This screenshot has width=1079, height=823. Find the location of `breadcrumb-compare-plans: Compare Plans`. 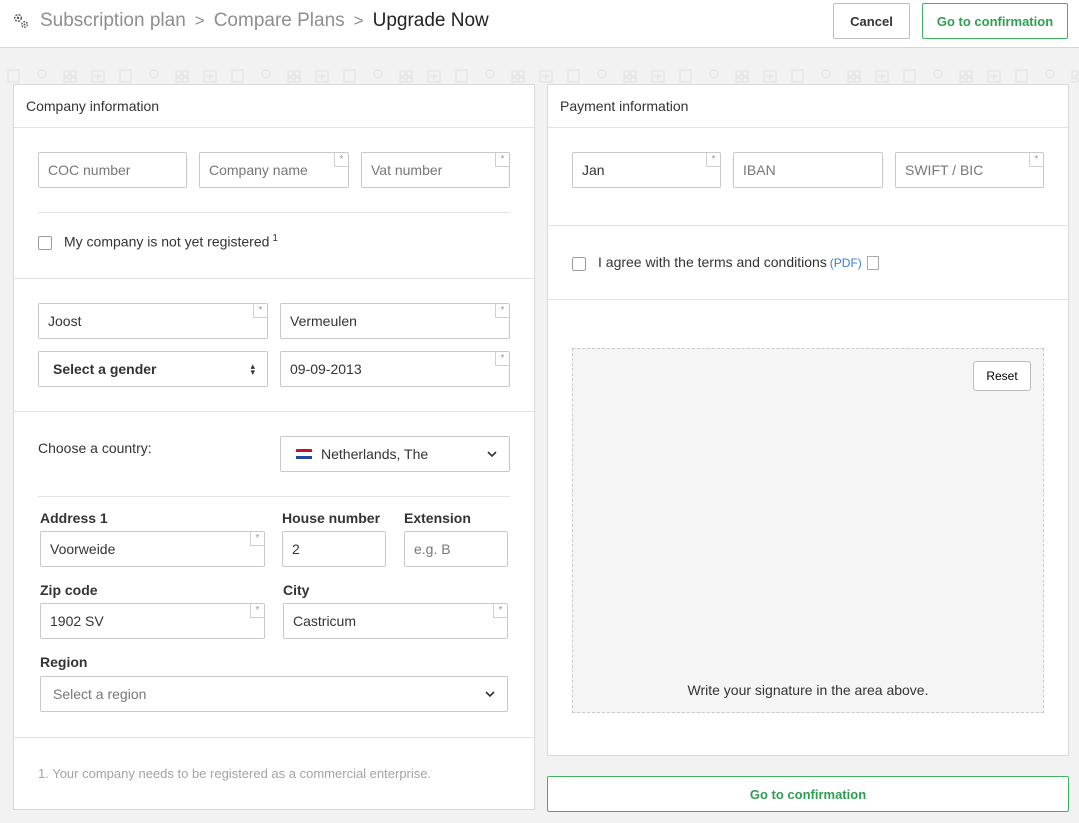

breadcrumb-compare-plans: Compare Plans is located at coordinates (279, 21).